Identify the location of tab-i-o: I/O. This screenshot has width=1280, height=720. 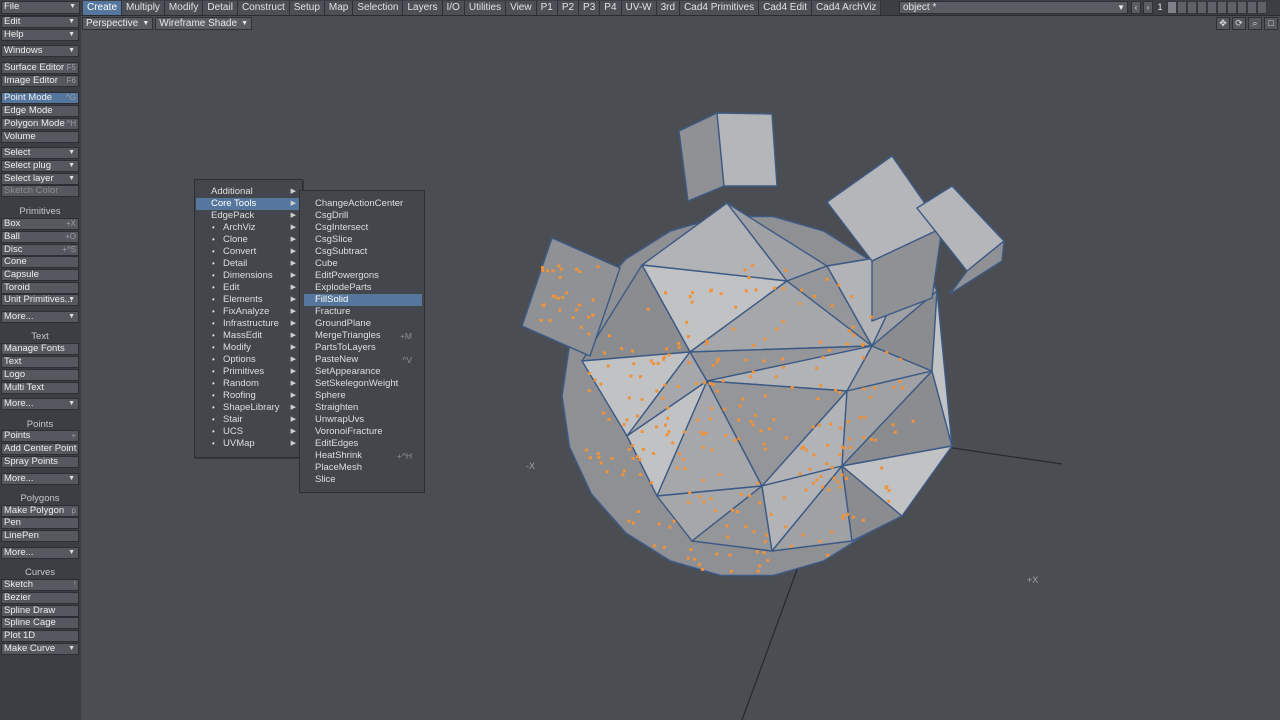
(453, 8).